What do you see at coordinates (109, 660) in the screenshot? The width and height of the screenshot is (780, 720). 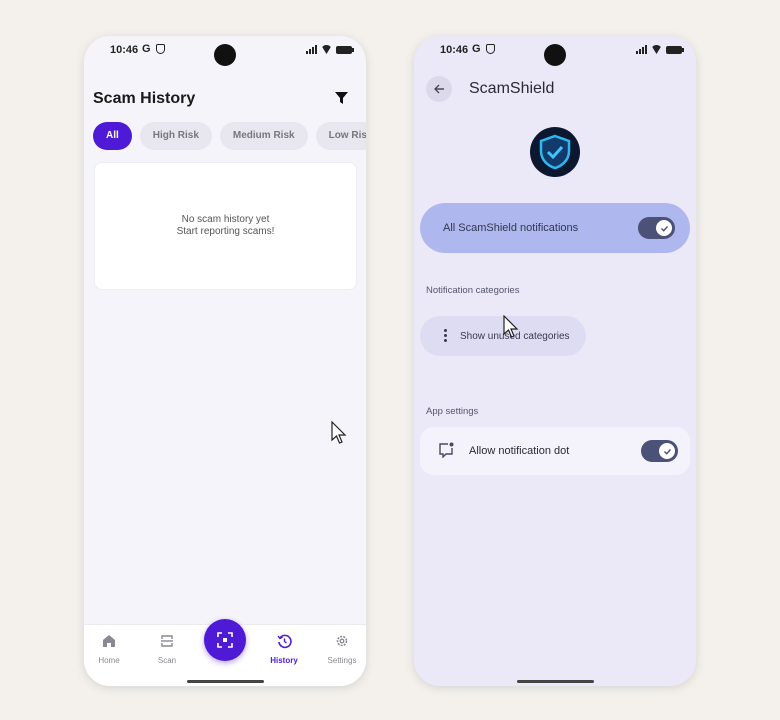 I see `nav-home-label: Home` at bounding box center [109, 660].